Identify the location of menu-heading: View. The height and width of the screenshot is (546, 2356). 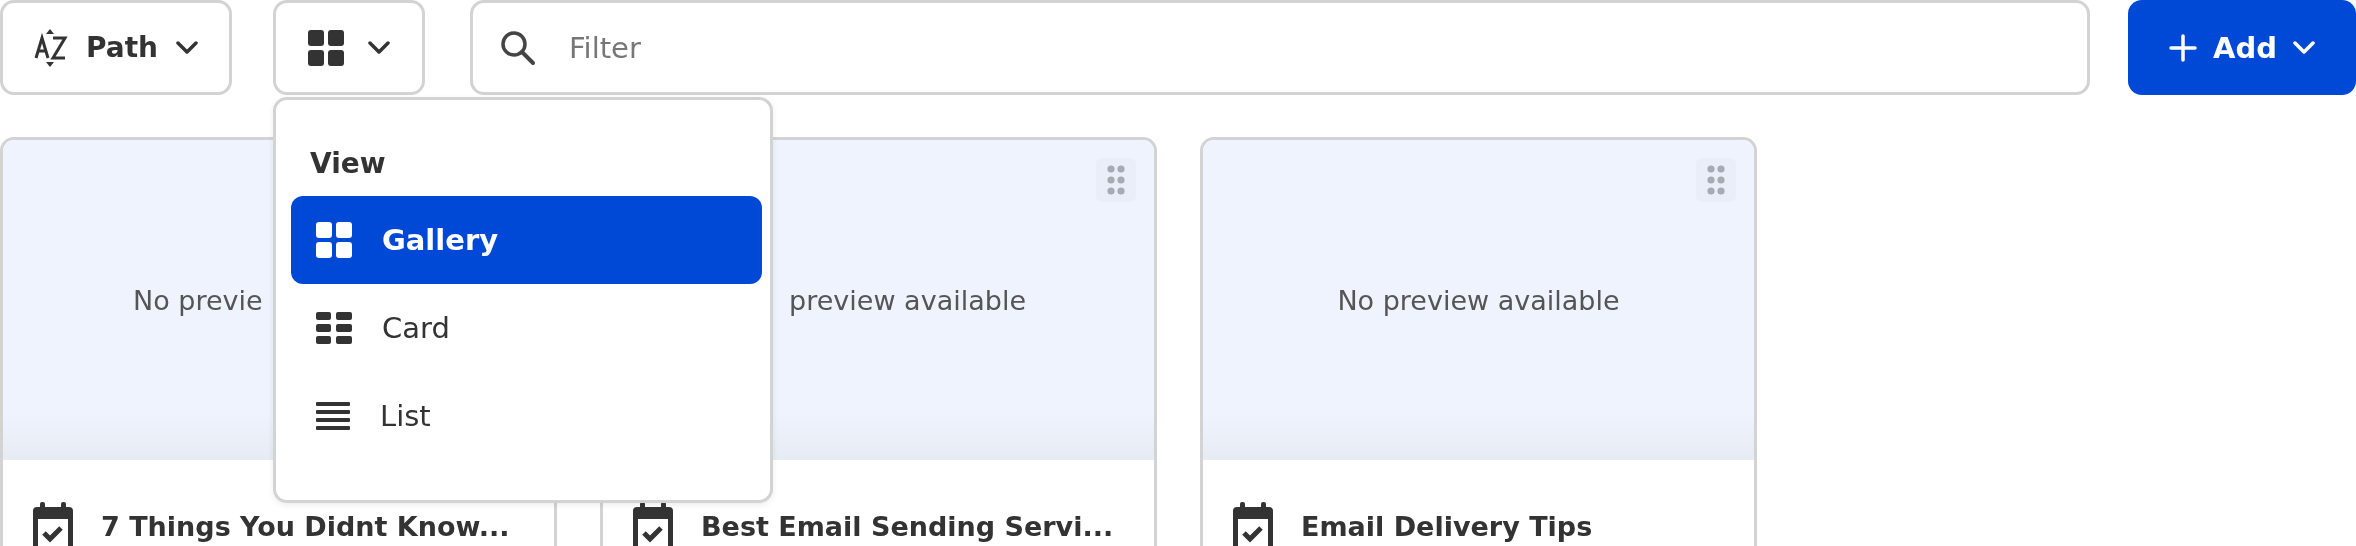
(347, 164).